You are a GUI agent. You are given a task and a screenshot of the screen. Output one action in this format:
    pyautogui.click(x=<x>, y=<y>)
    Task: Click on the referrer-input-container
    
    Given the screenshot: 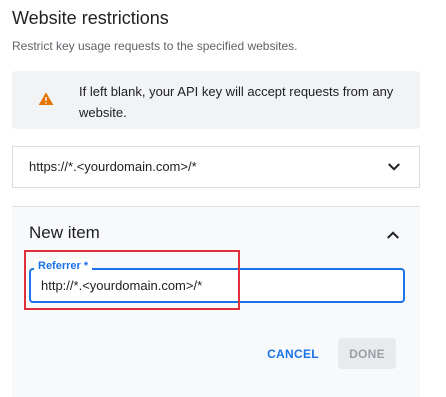 What is the action you would take?
    pyautogui.click(x=217, y=285)
    